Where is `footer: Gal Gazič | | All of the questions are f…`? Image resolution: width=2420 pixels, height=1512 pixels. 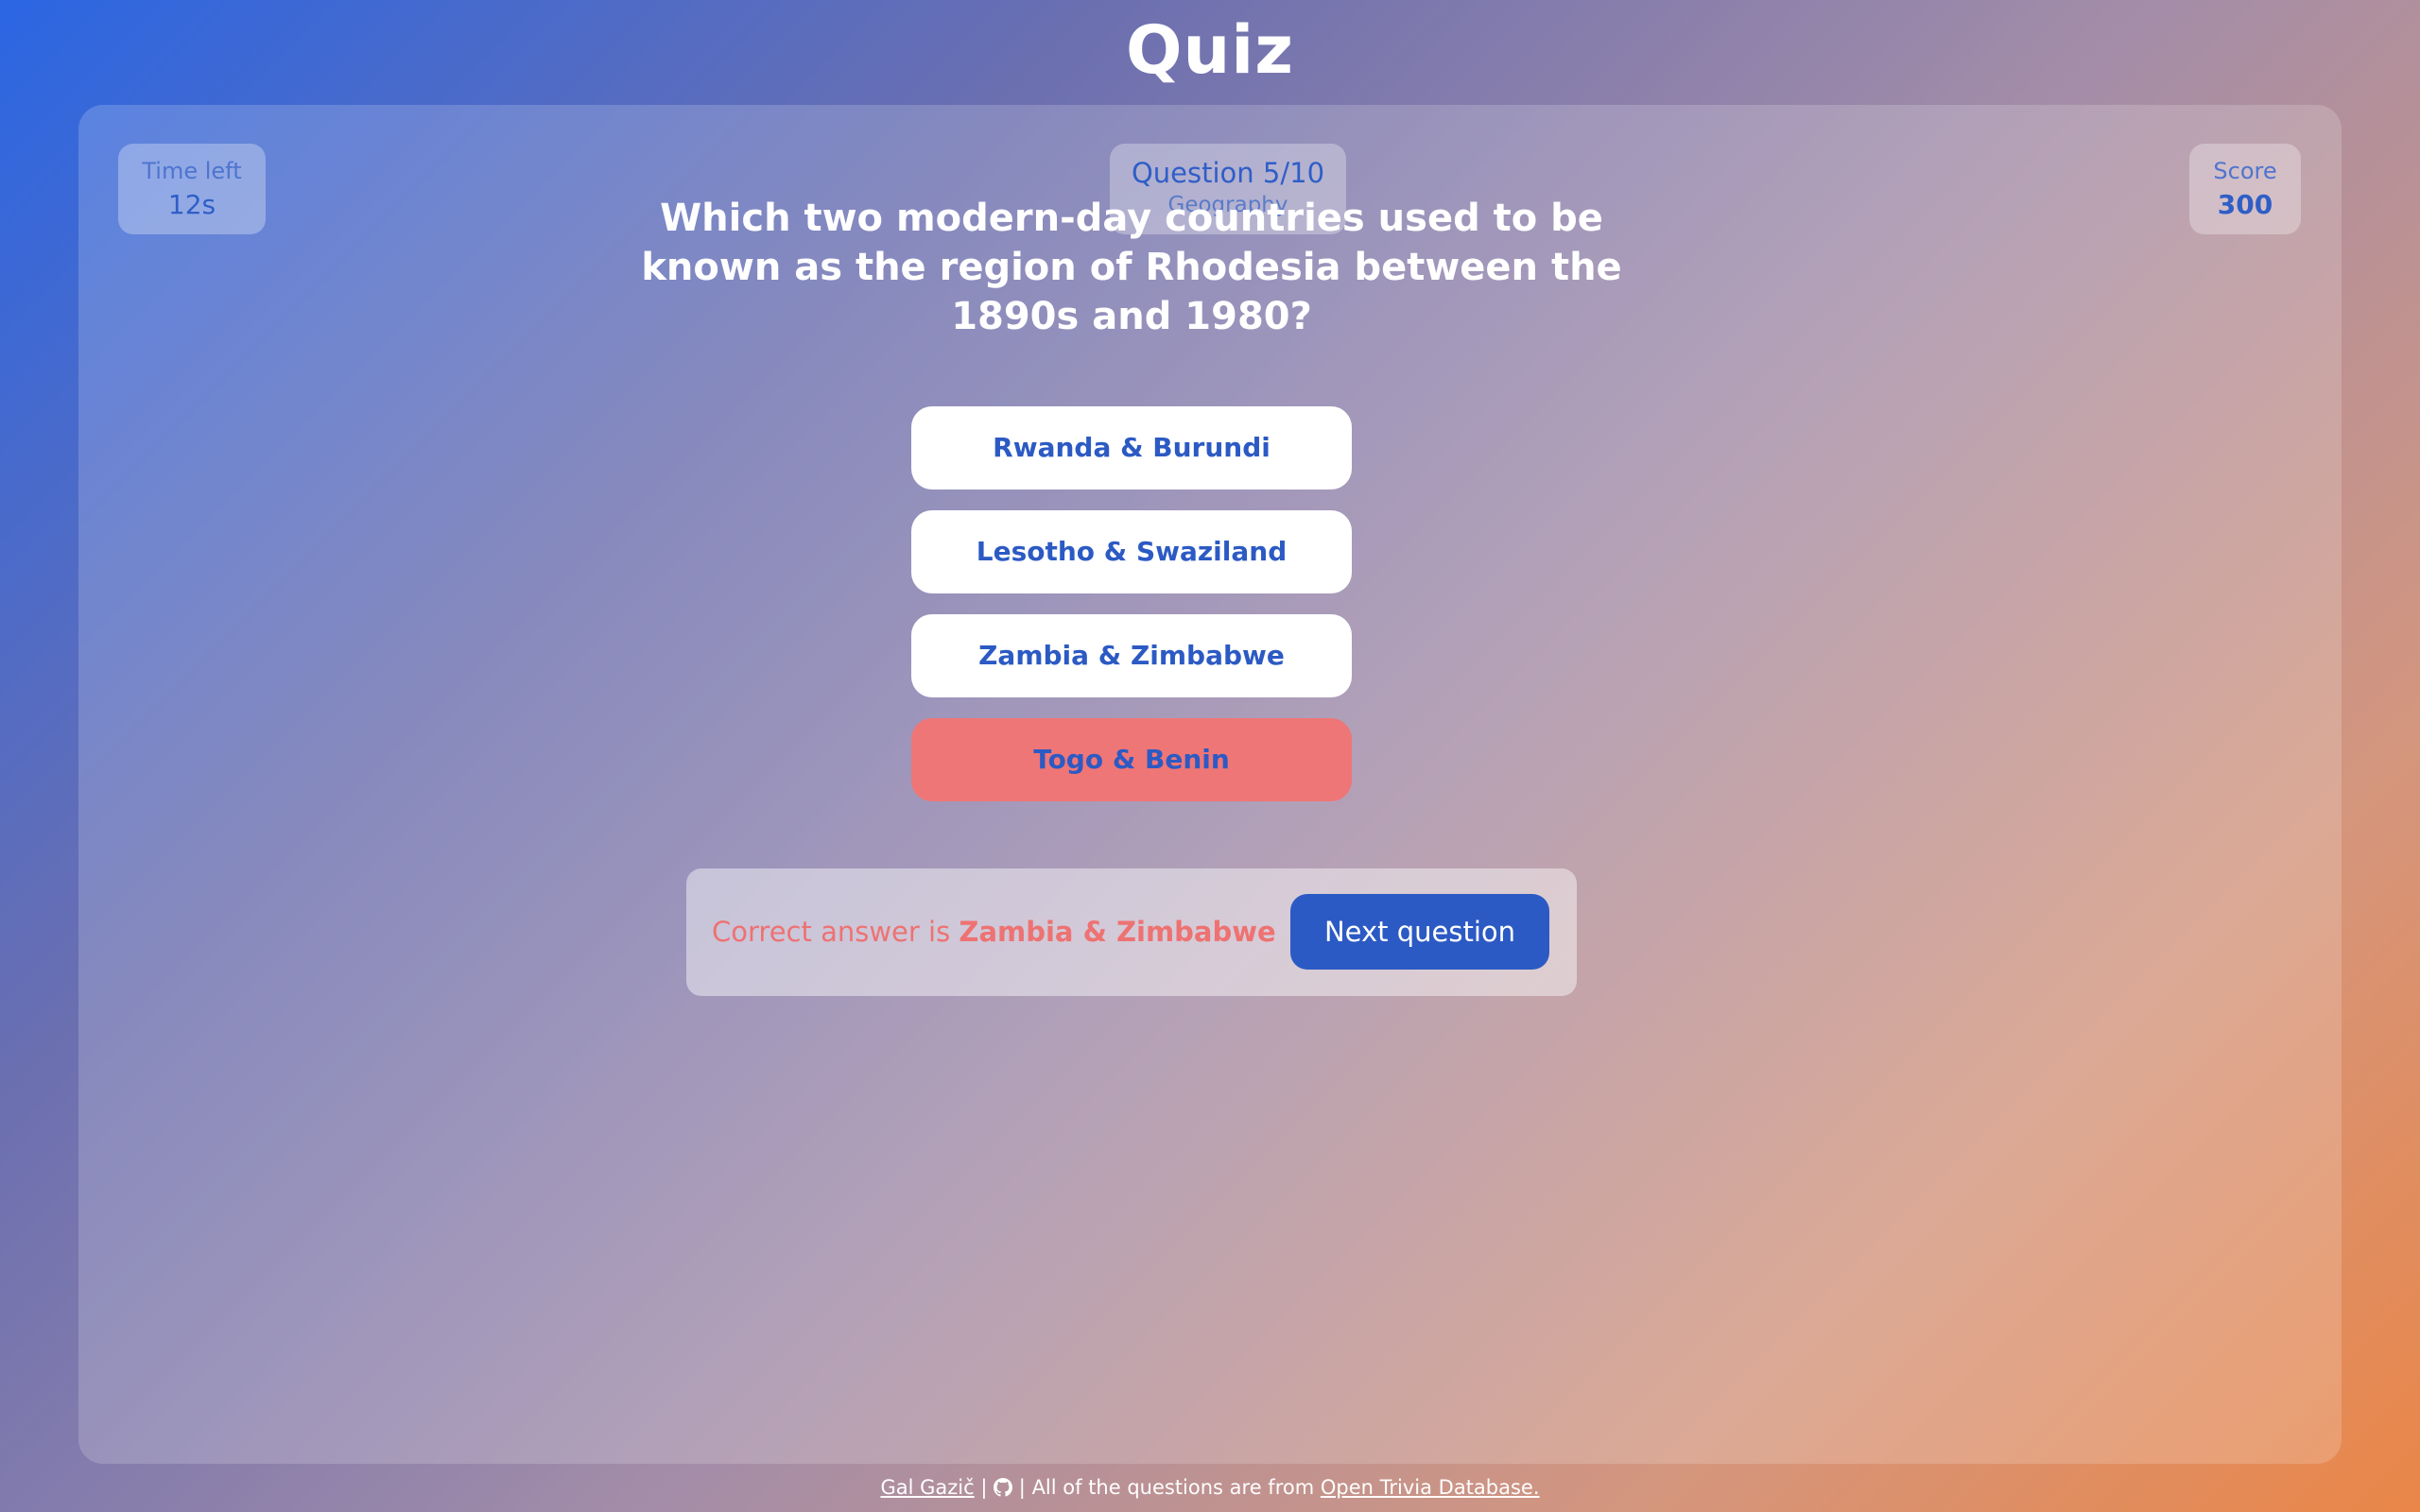
footer: Gal Gazič | | All of the questions are f… is located at coordinates (1210, 1487).